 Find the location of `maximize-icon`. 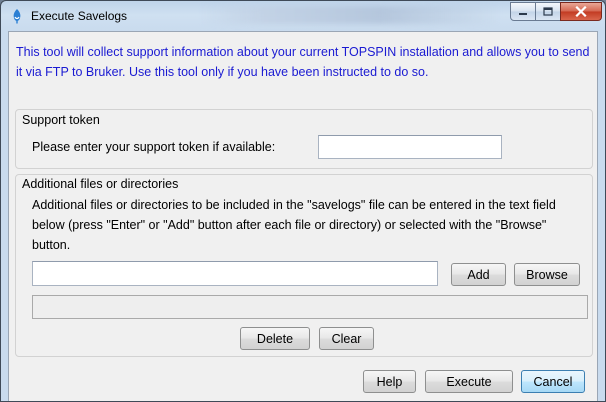

maximize-icon is located at coordinates (548, 11).